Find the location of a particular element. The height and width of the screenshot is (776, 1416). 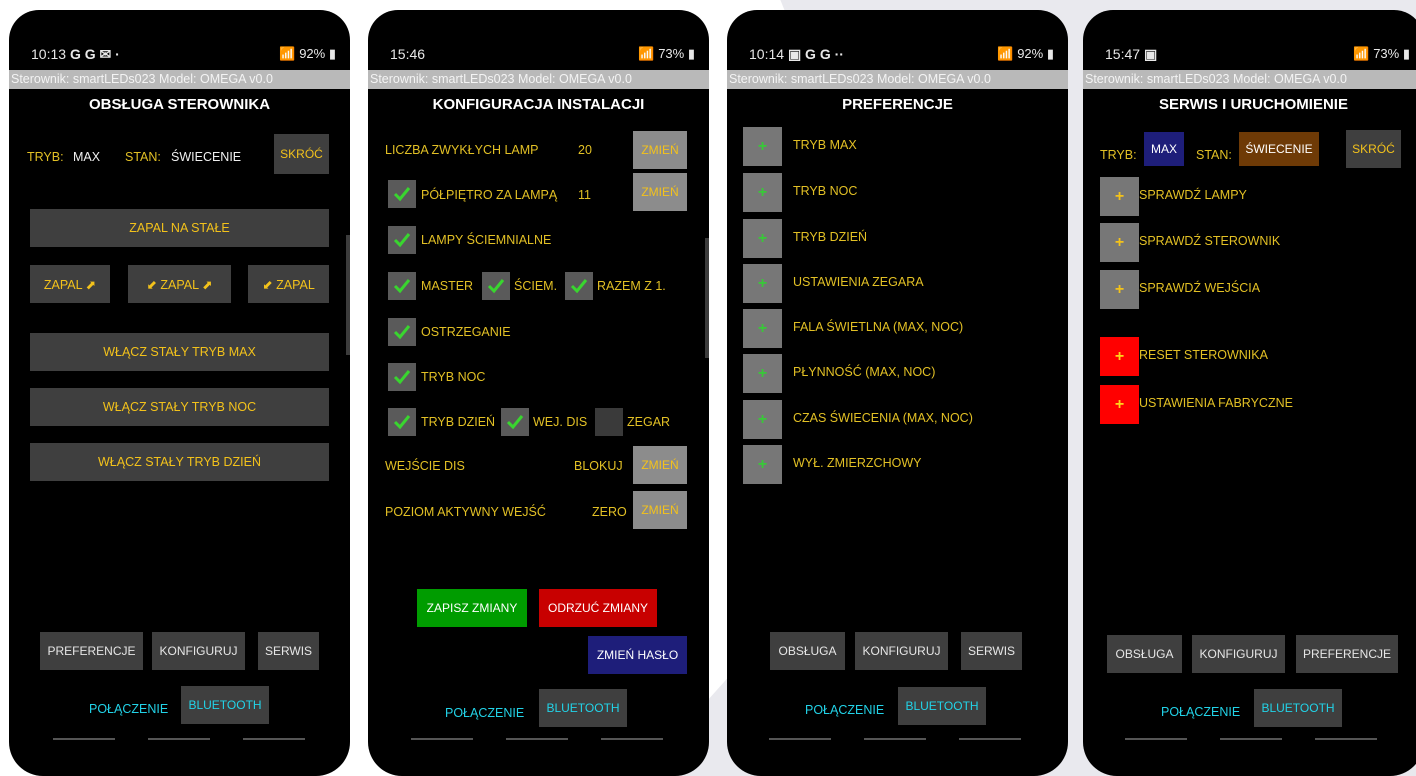

zmien-haslo-button: ZMIEŃ HASŁO is located at coordinates (637, 655).